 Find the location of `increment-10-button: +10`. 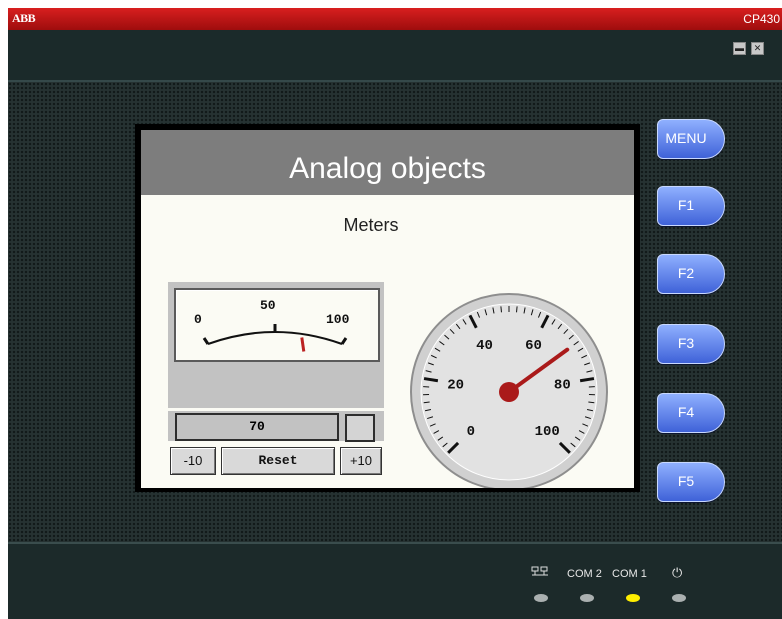

increment-10-button: +10 is located at coordinates (361, 461).